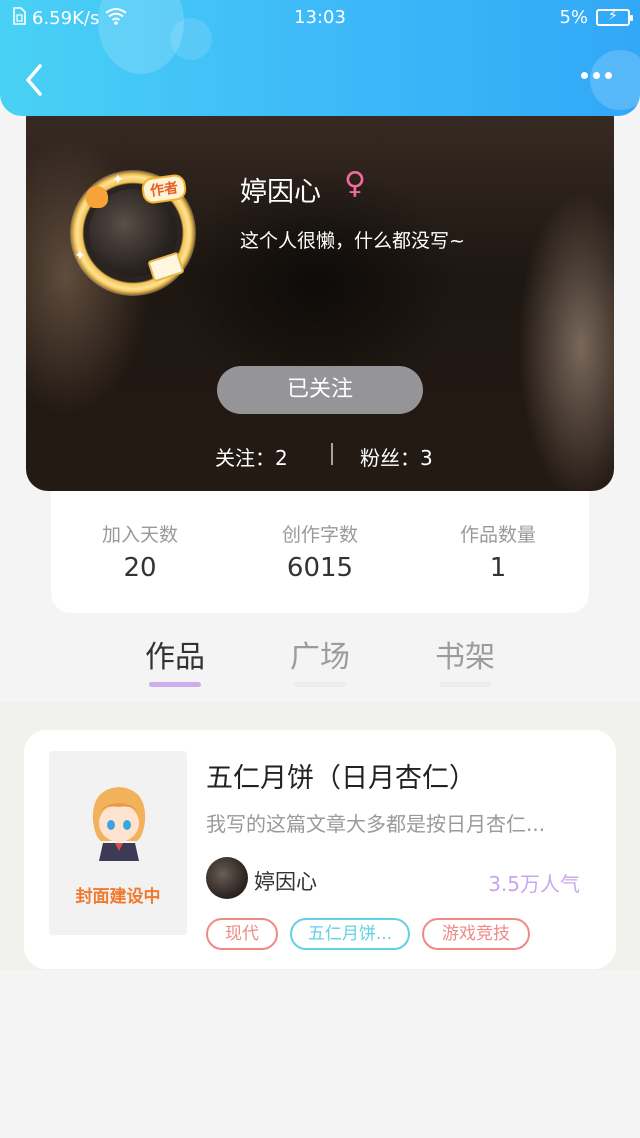 This screenshot has width=640, height=1138. Describe the element at coordinates (140, 568) in the screenshot. I see `stat-value: 20` at that location.